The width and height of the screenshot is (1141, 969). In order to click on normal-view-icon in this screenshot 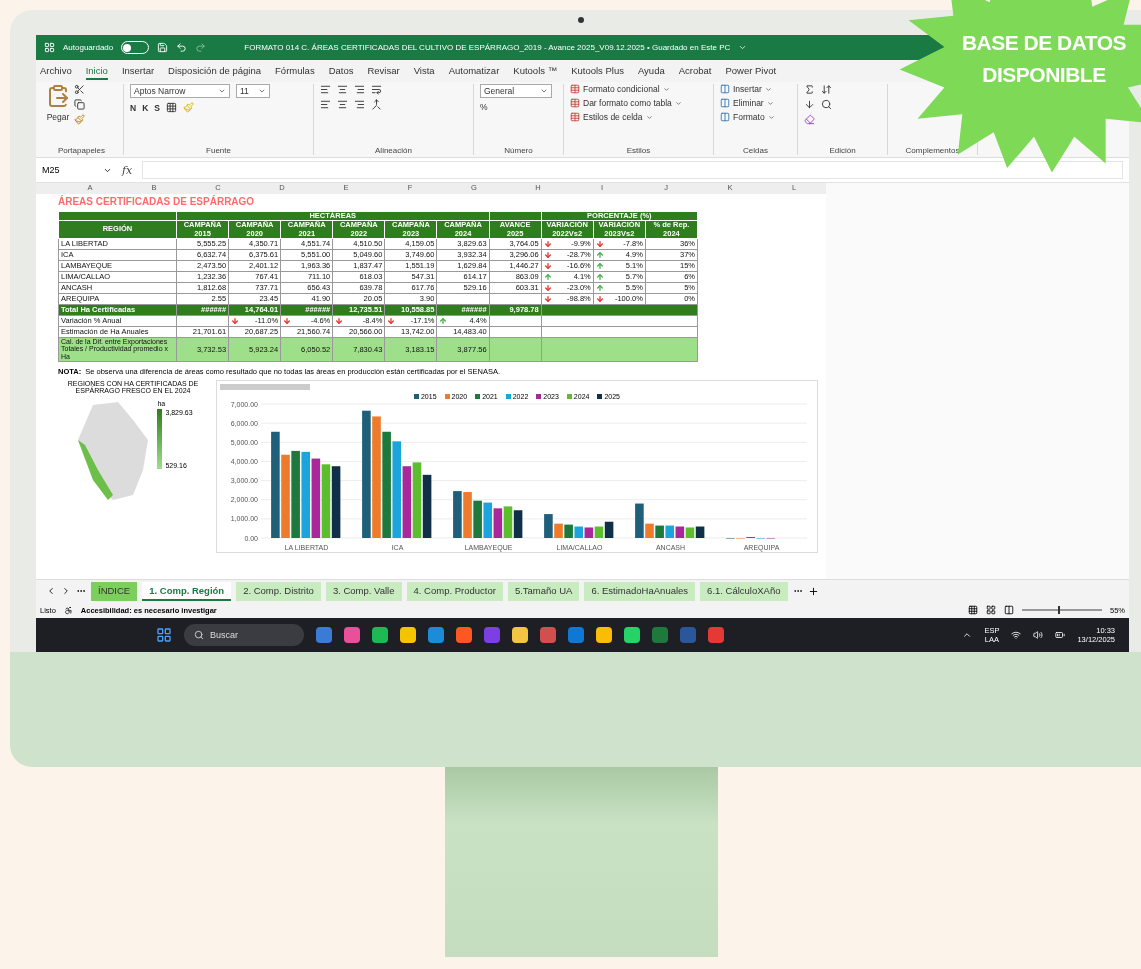, I will do `click(973, 610)`.